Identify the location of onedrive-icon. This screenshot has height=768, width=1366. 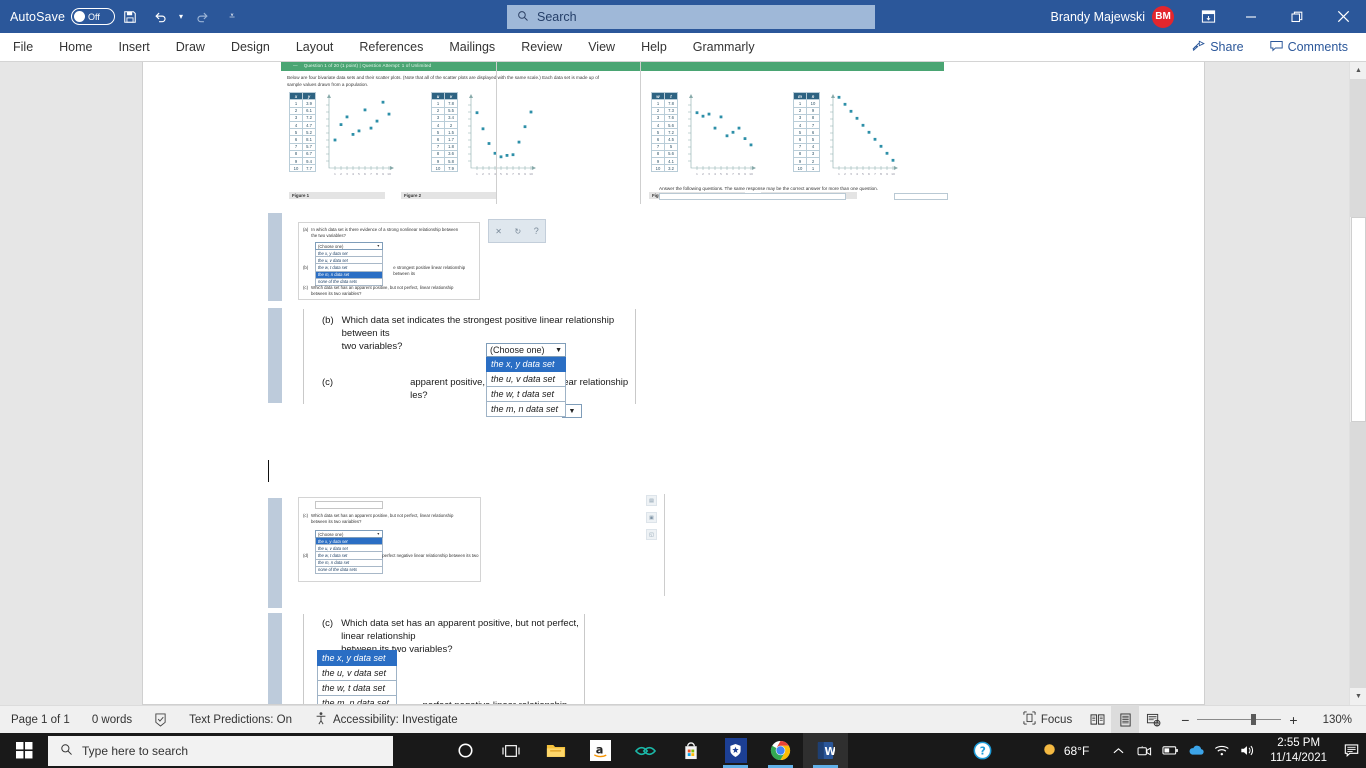
(1196, 750).